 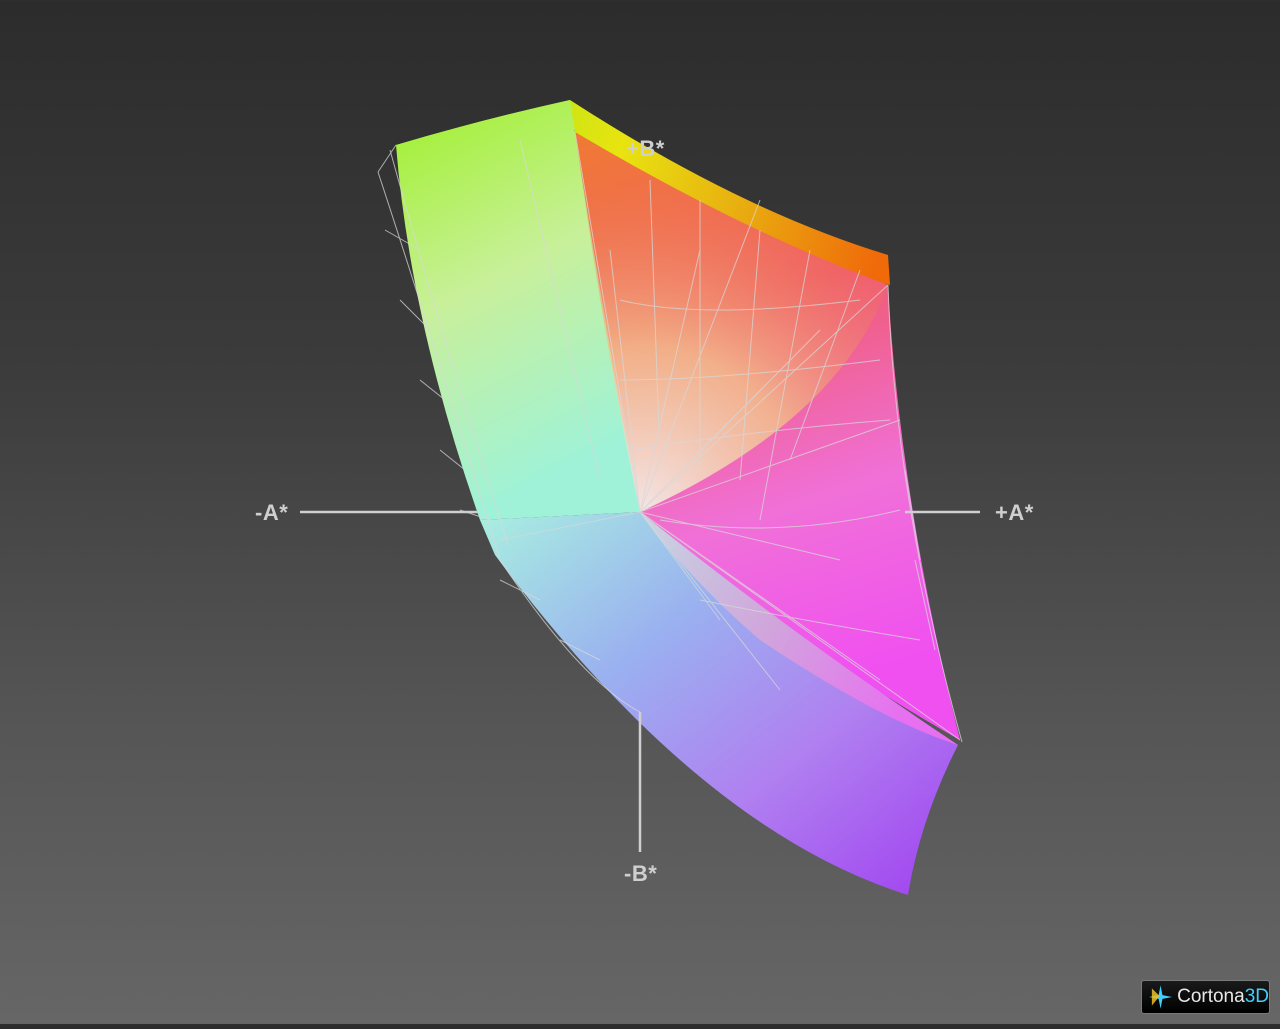 What do you see at coordinates (1211, 996) in the screenshot?
I see `logo-brand: Cortona` at bounding box center [1211, 996].